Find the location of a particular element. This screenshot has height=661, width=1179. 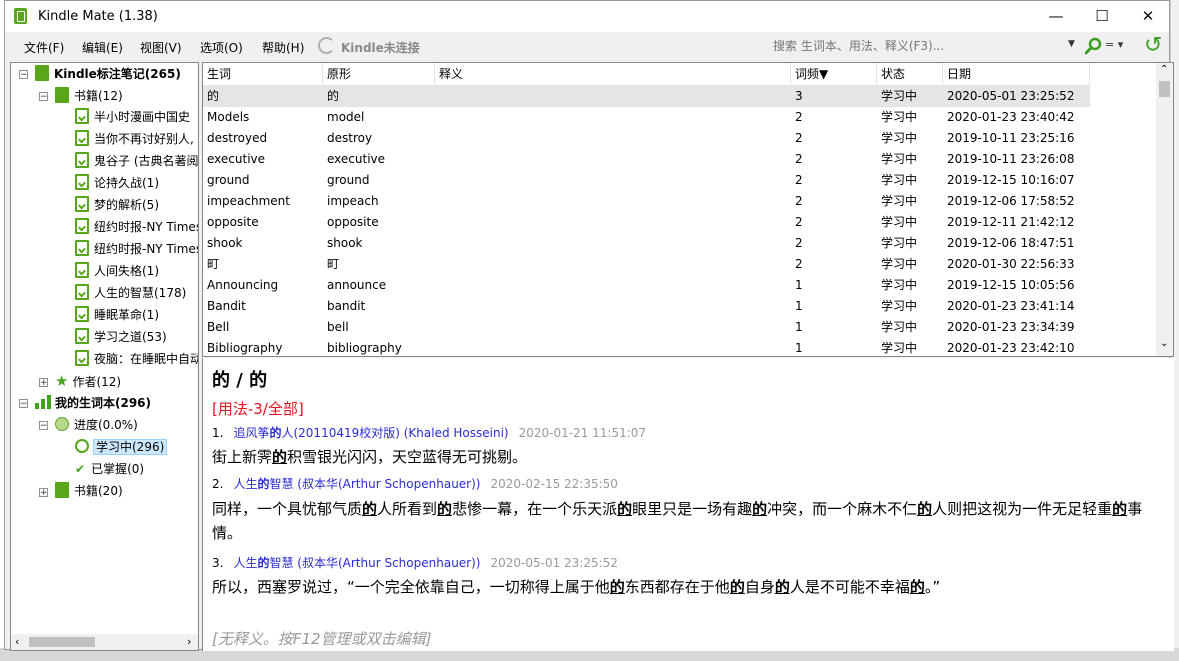

minimize-button: — is located at coordinates (1056, 16).